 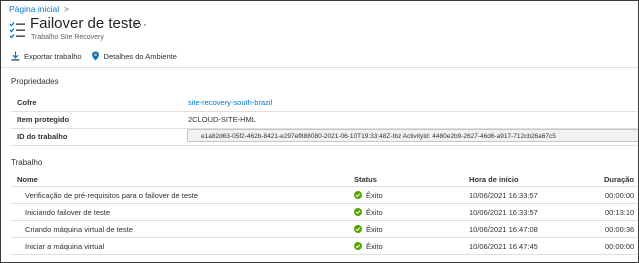 I want to click on step-name: Criando máquina virtual de teste, so click(x=79, y=229).